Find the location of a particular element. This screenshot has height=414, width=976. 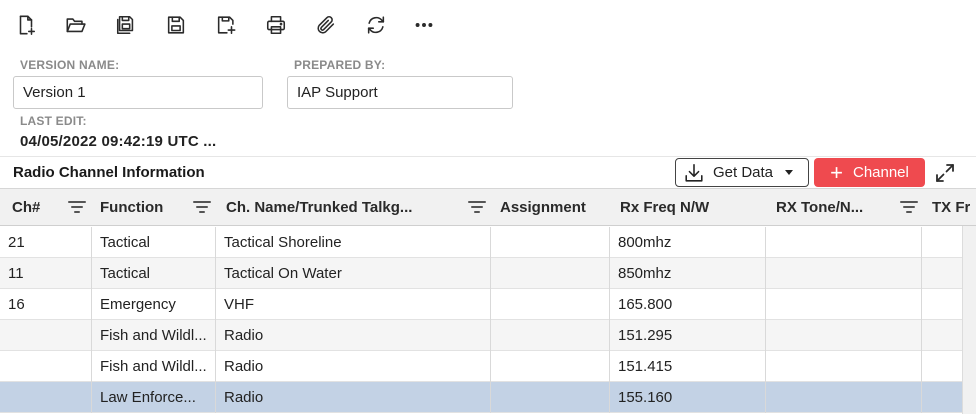

table-row: Fish and Wildl... Radio 151.295 is located at coordinates (488, 335).